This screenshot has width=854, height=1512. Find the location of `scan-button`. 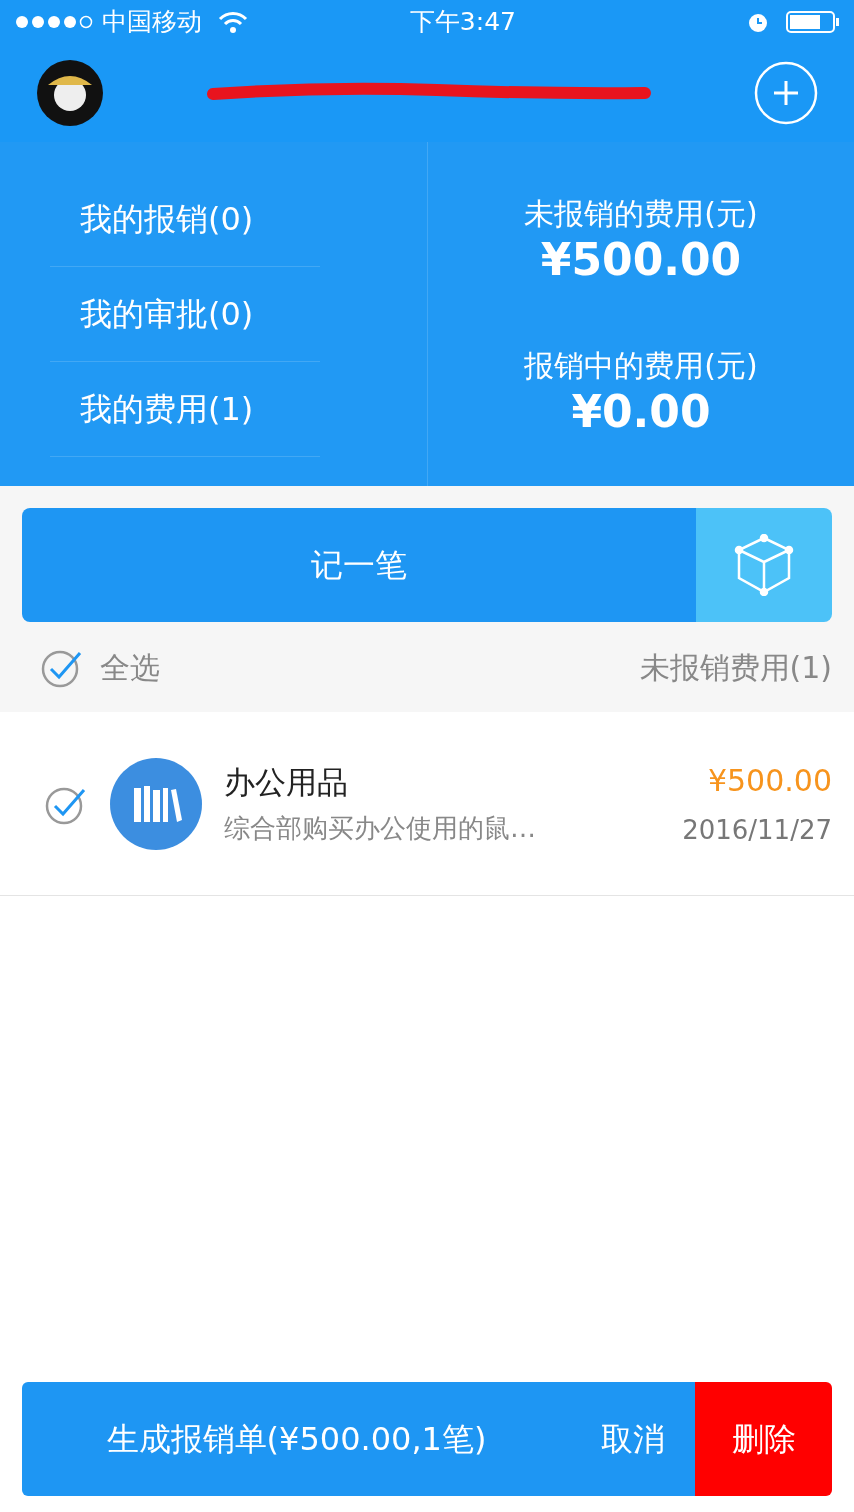

scan-button is located at coordinates (764, 565).